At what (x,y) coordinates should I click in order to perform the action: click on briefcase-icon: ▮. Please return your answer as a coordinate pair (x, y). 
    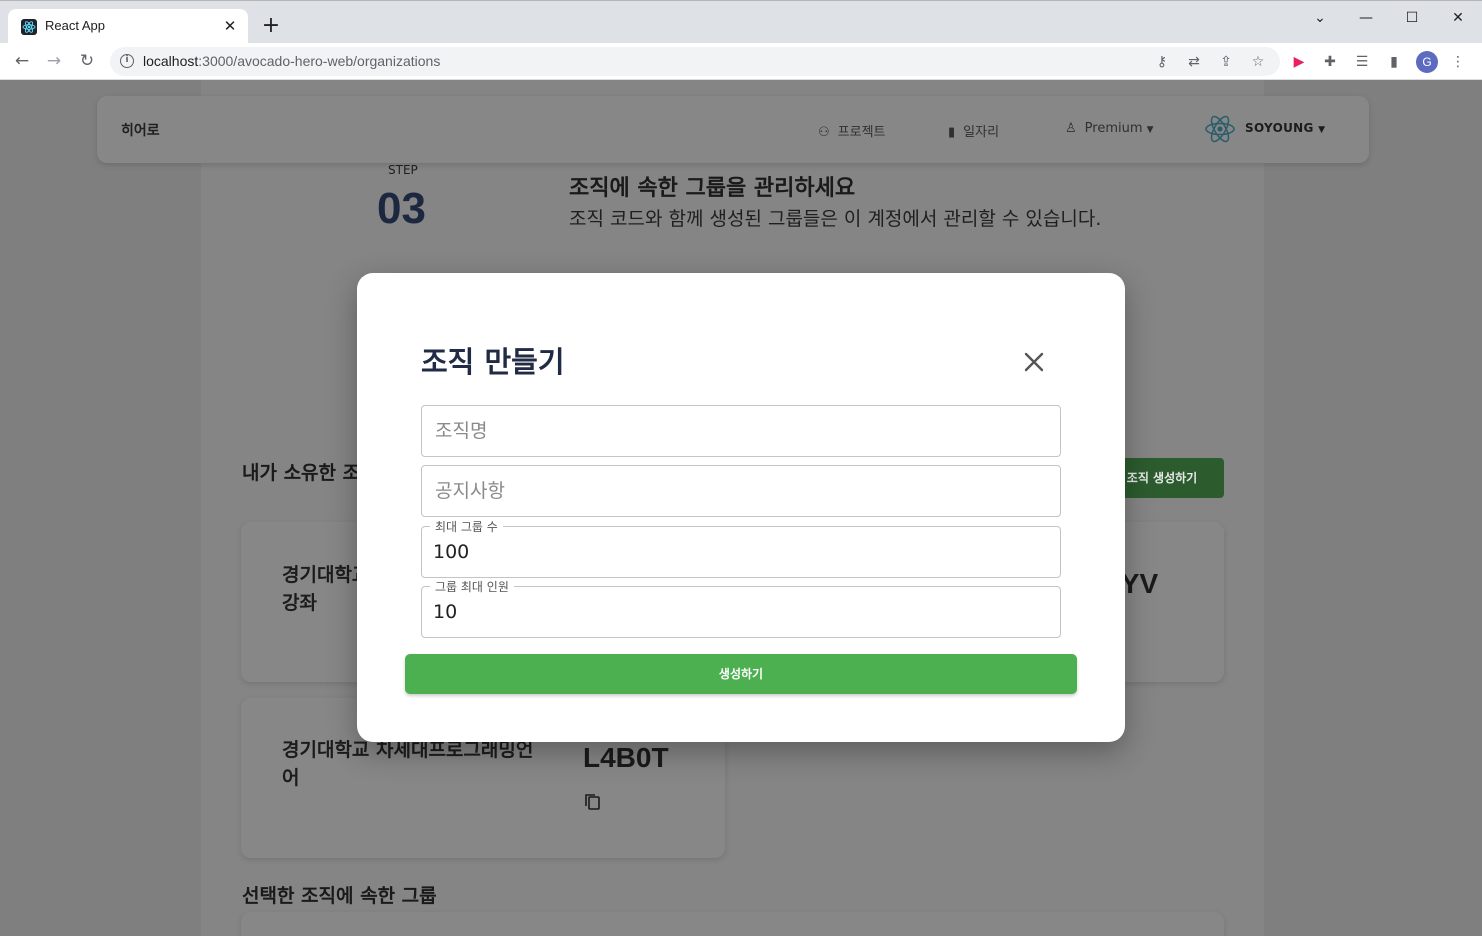
    Looking at the image, I should click on (952, 132).